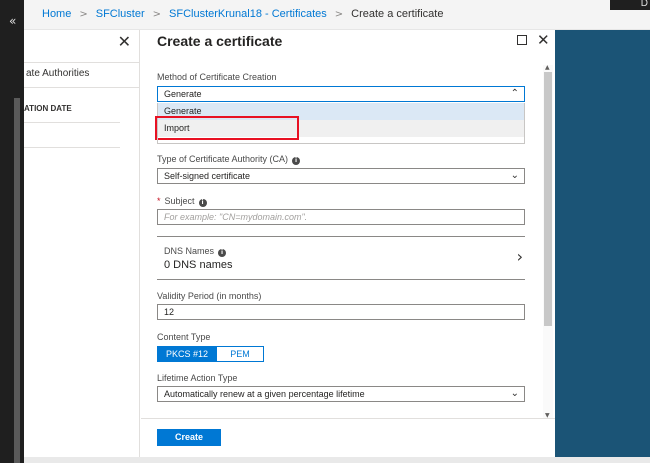 This screenshot has height=463, width=650. I want to click on dns-names-count: 0 DNS names, so click(198, 265).